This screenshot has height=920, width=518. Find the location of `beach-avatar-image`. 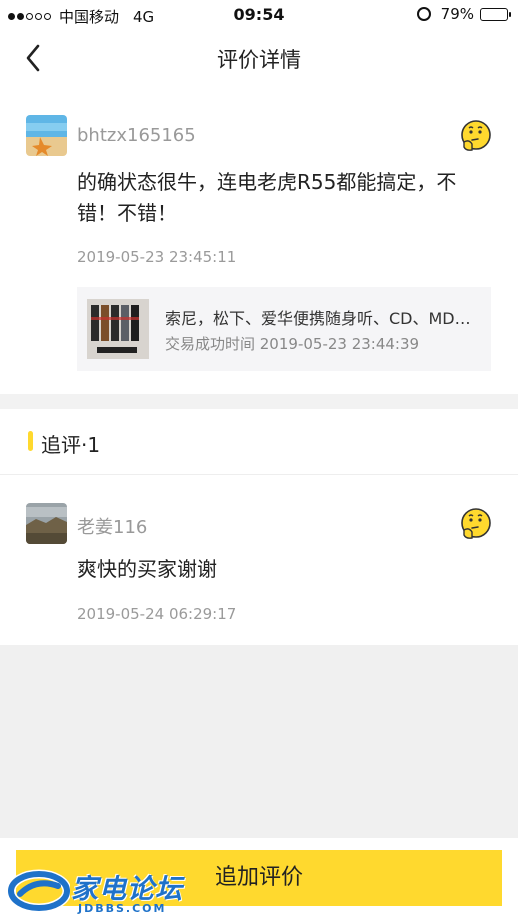

beach-avatar-image is located at coordinates (46, 135).